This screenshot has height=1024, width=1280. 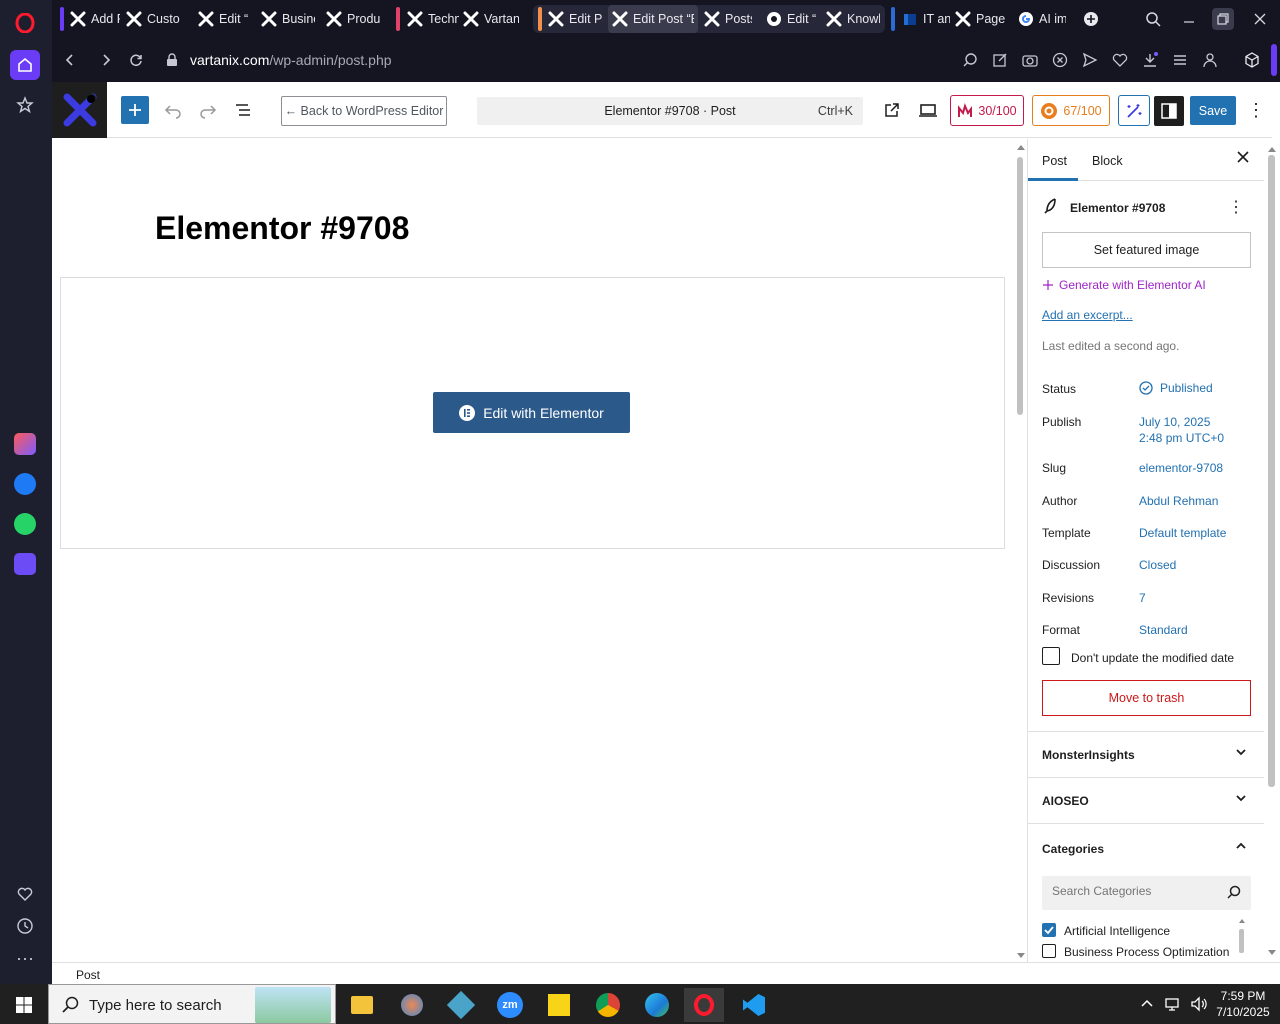 I want to click on tab-block: Block, so click(x=1107, y=161).